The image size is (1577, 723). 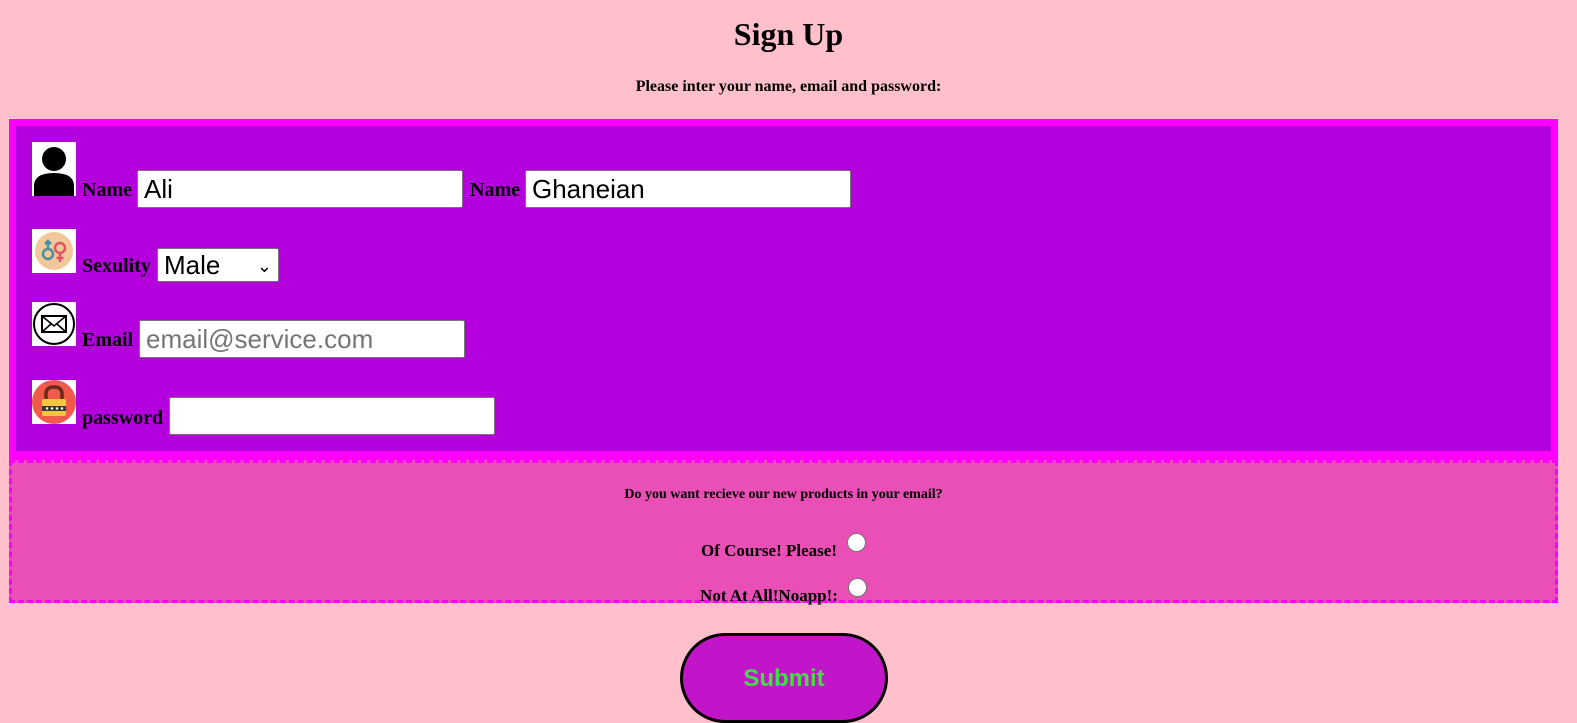 I want to click on chevron-down-icon: ⌄, so click(x=264, y=266).